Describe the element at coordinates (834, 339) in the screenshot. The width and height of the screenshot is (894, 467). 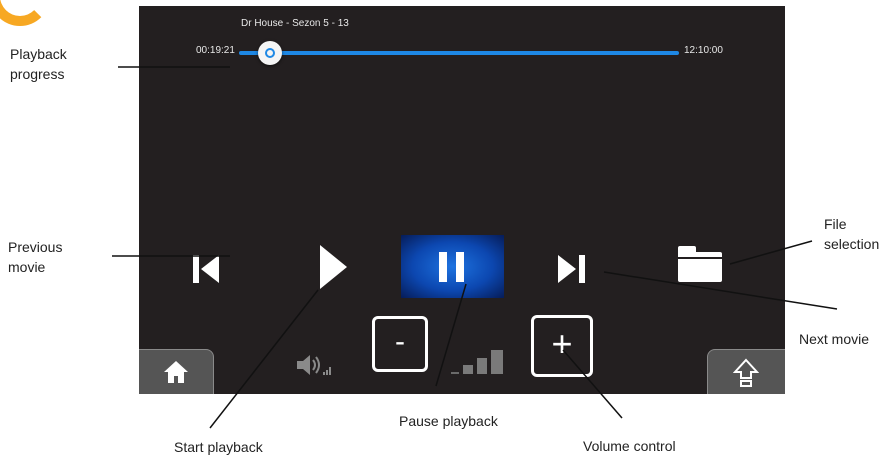
I see `label-next-movie: Next movie` at that location.